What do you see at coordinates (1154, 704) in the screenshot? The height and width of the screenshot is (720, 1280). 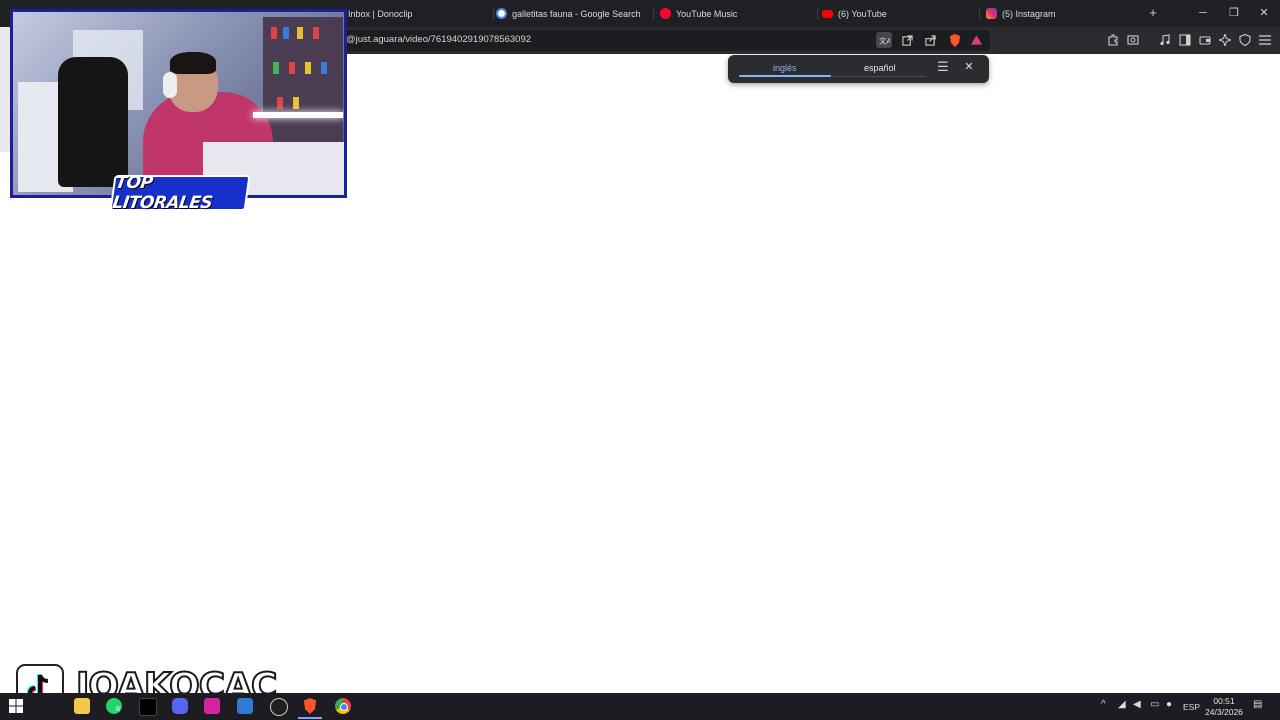 I see `display-icon: ▭` at bounding box center [1154, 704].